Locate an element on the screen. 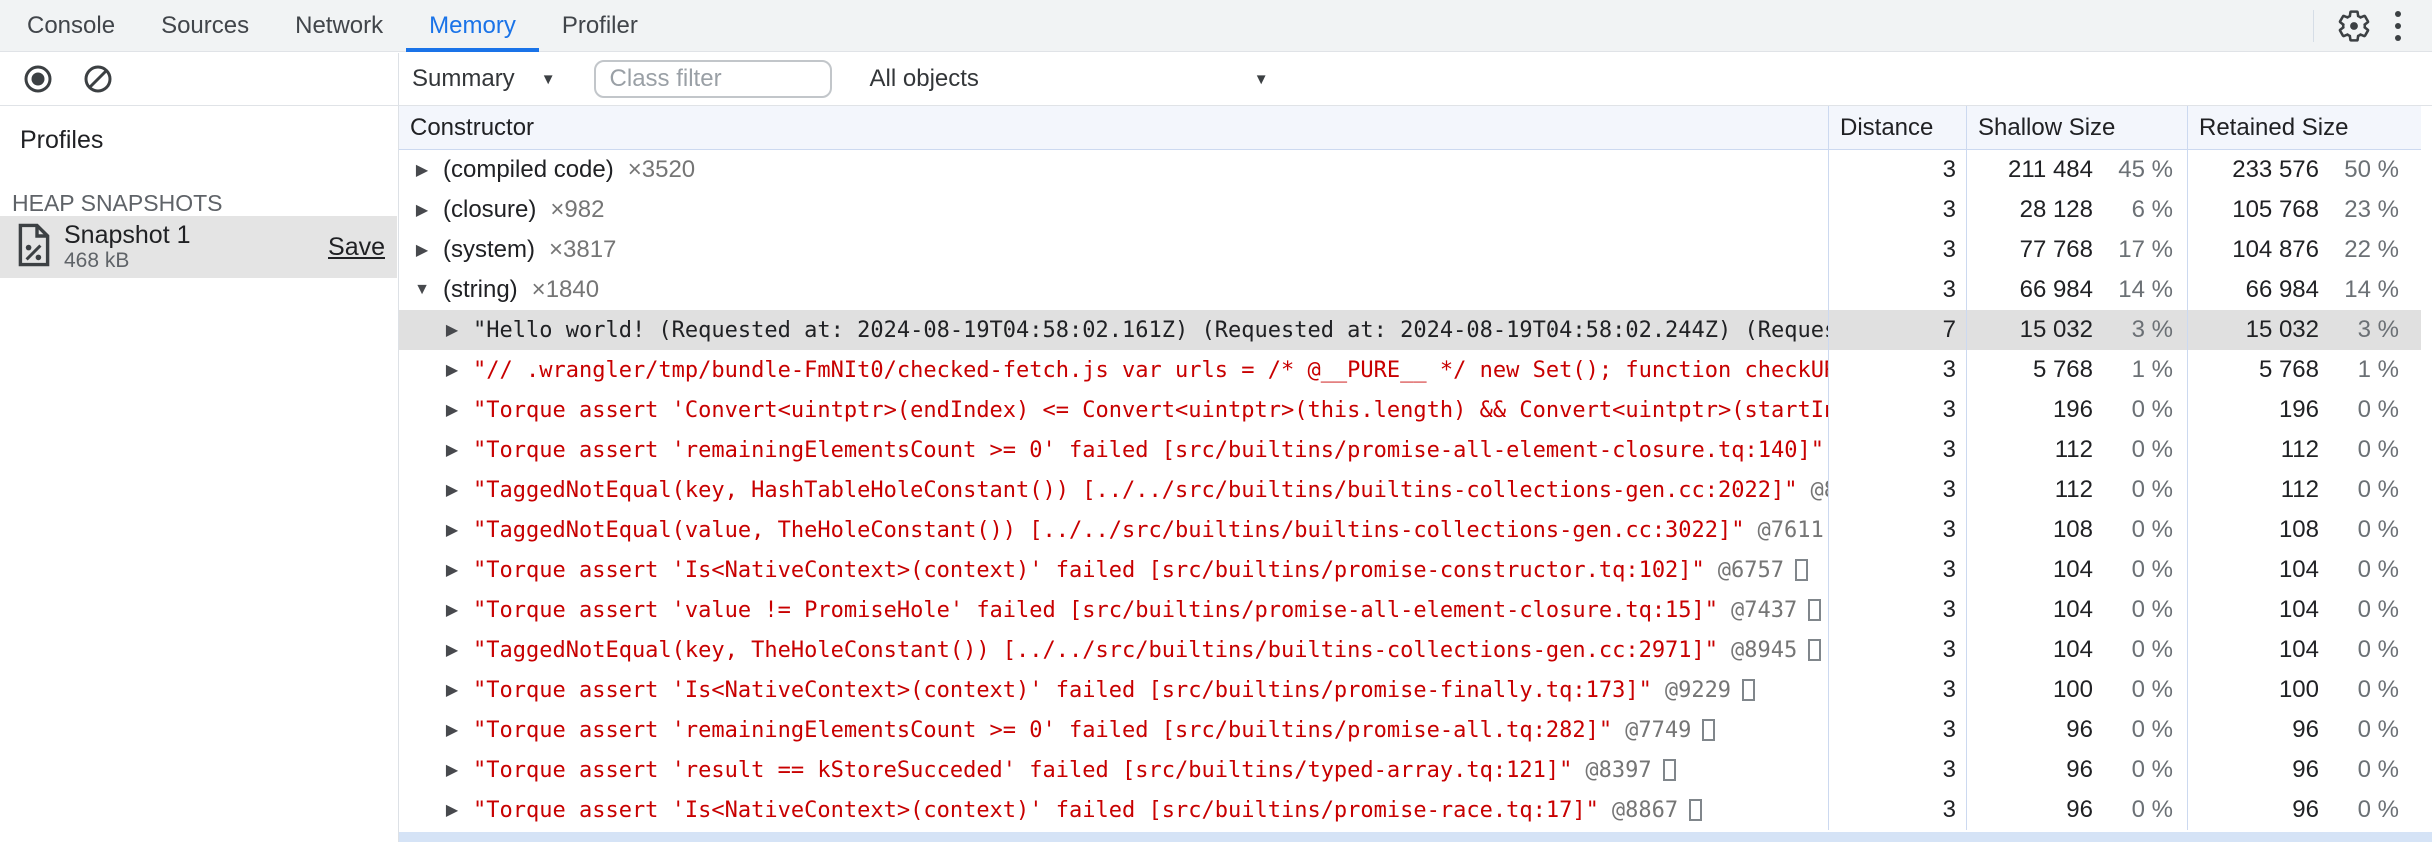 This screenshot has height=842, width=2432. shallow-size-cell: 77 768 17 % is located at coordinates (2076, 250).